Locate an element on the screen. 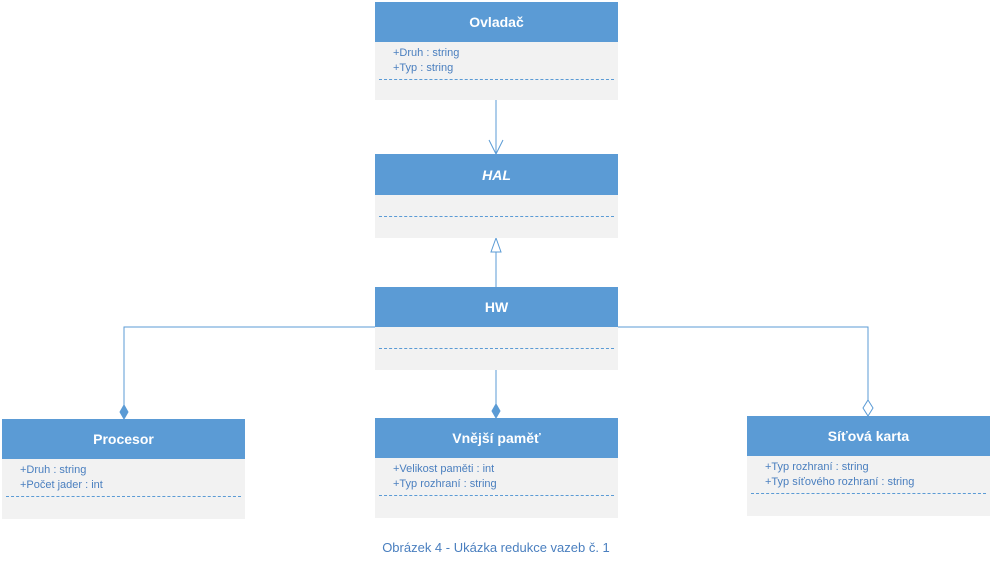 The height and width of the screenshot is (567, 992). class-hal-attributes is located at coordinates (496, 206).